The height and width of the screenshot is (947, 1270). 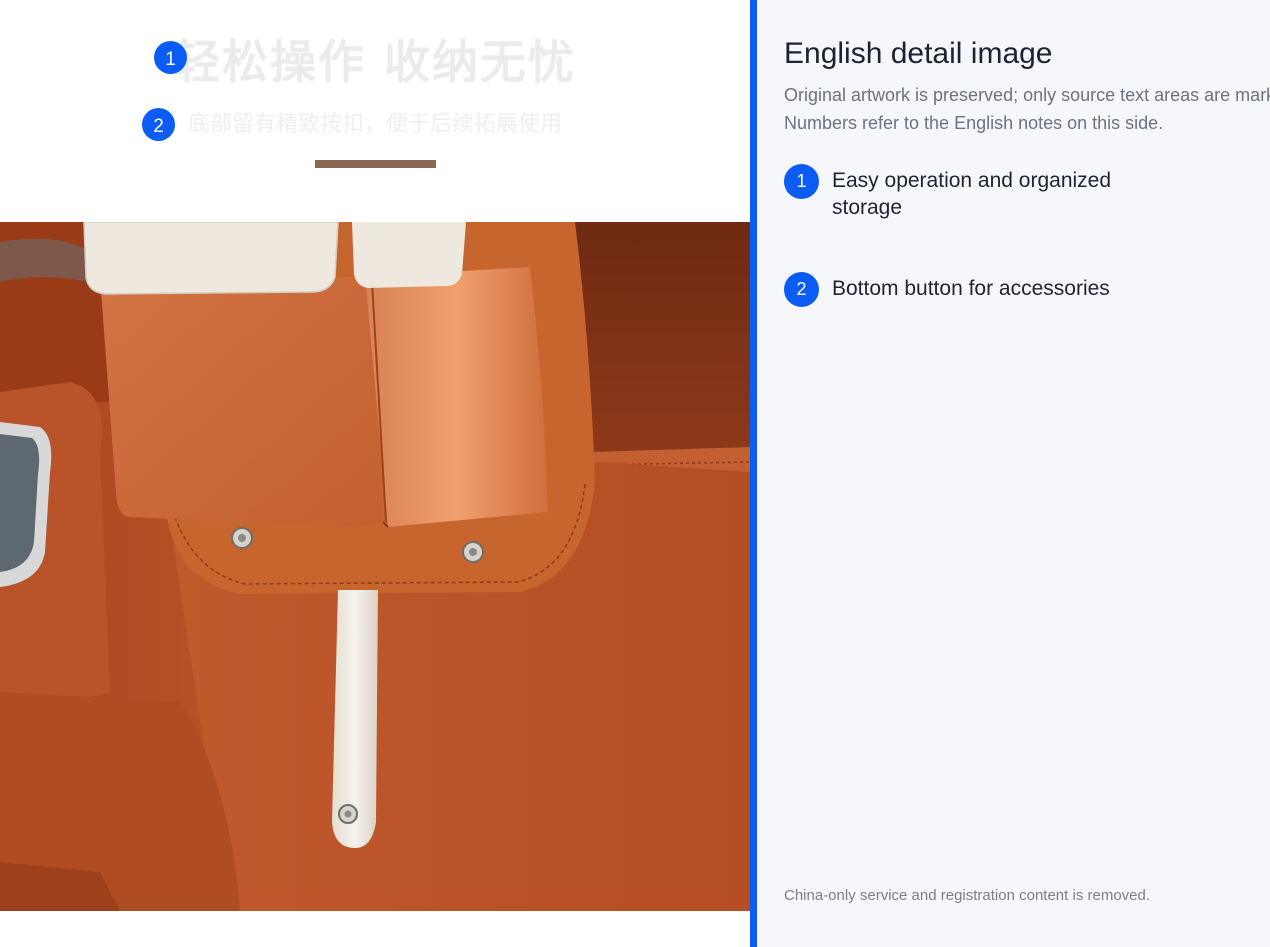 What do you see at coordinates (972, 194) in the screenshot?
I see `note-text: Easy operation and organized storage` at bounding box center [972, 194].